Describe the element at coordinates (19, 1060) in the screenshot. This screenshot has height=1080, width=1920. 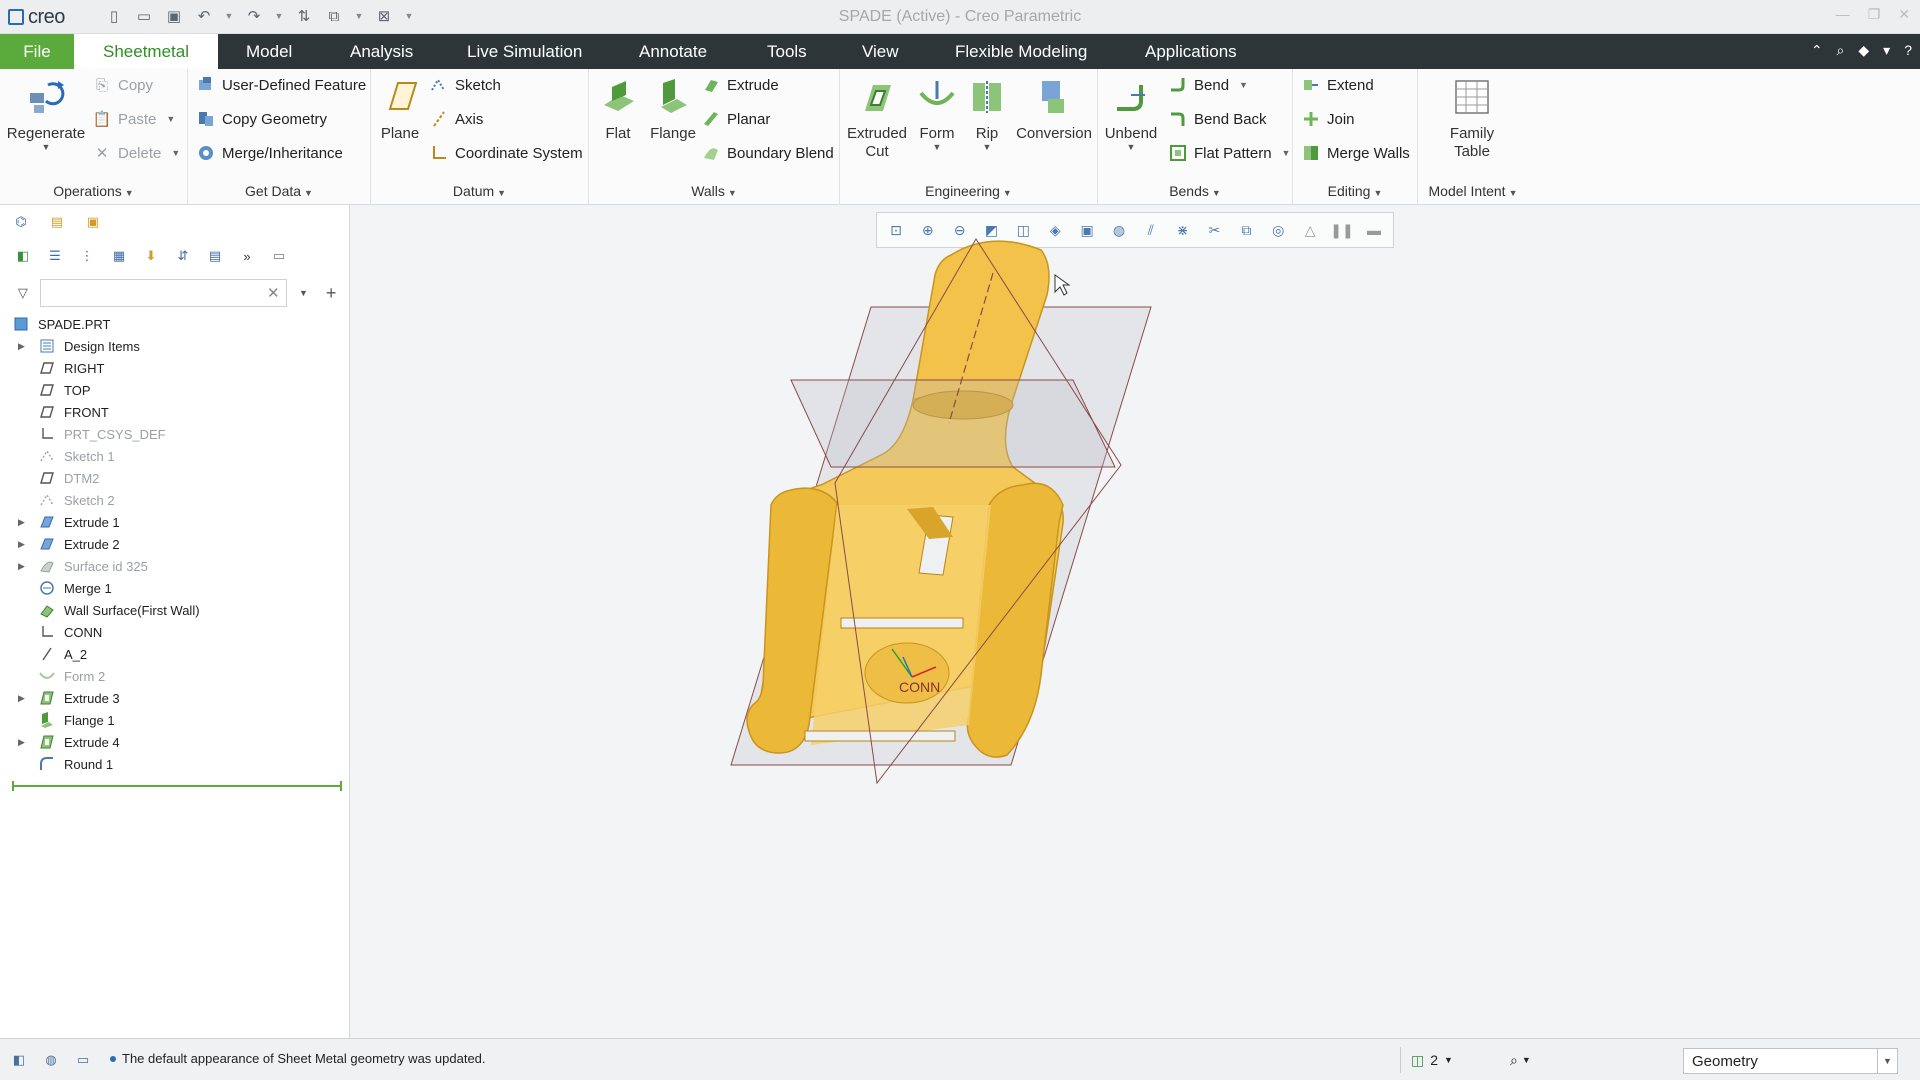
I see `toggle-navigator-icon: ◧` at that location.